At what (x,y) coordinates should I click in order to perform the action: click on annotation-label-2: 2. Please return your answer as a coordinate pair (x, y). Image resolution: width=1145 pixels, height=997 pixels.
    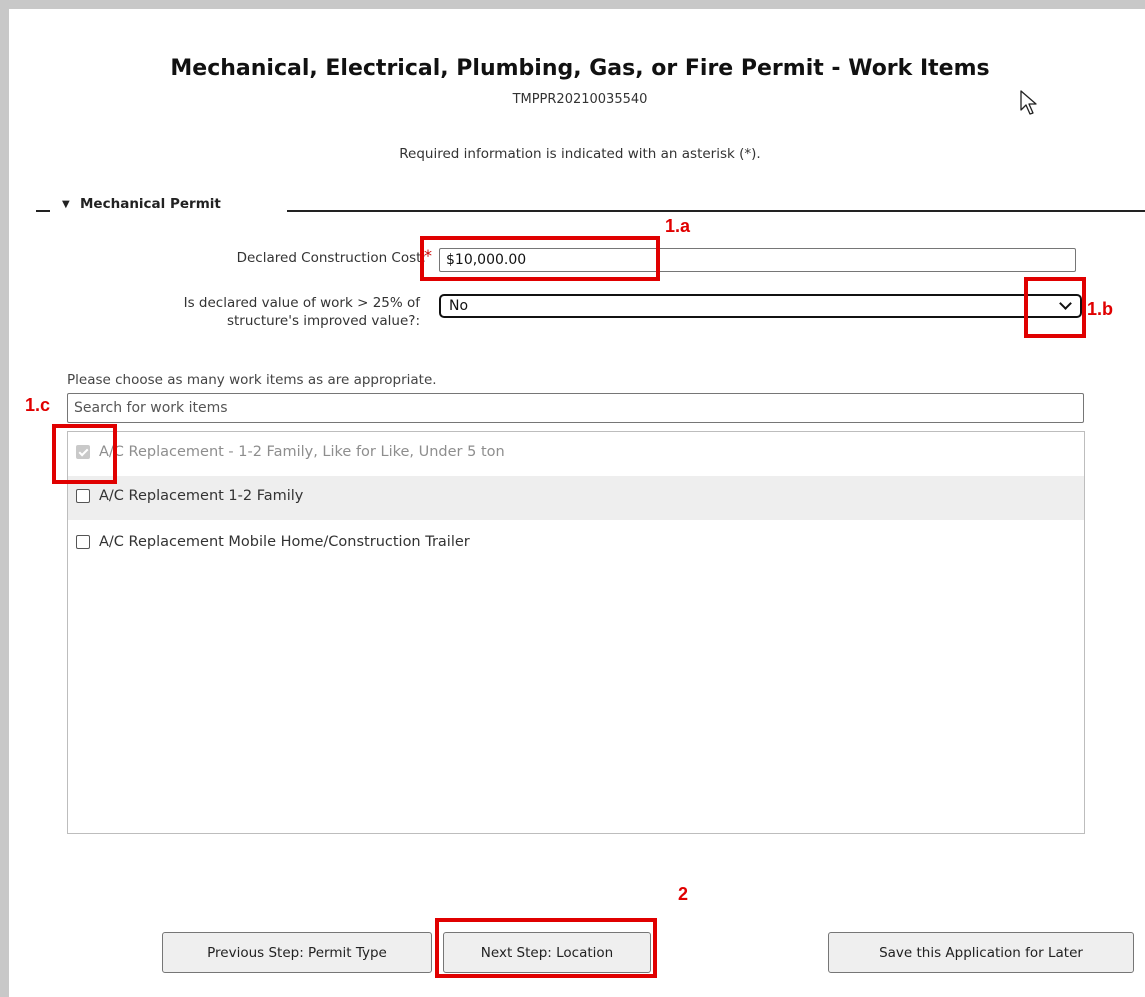
    Looking at the image, I should click on (683, 894).